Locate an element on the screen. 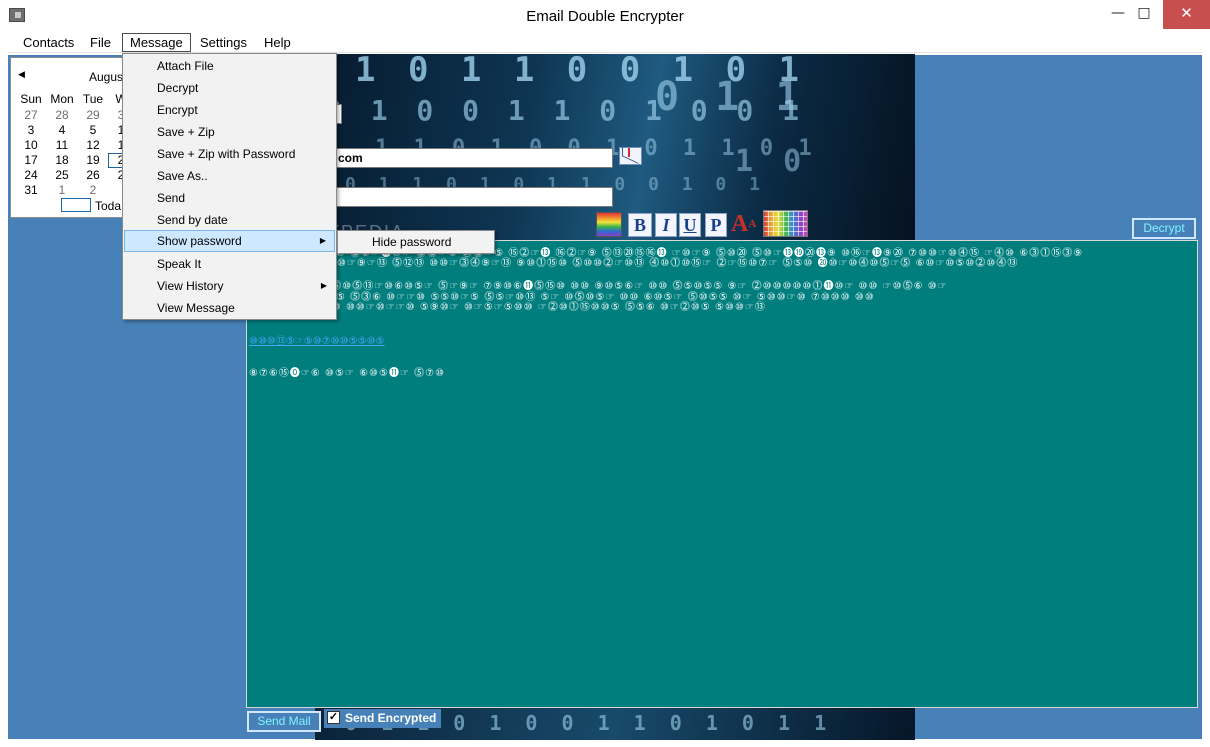 The image size is (1210, 747). underline-button: U is located at coordinates (690, 225).